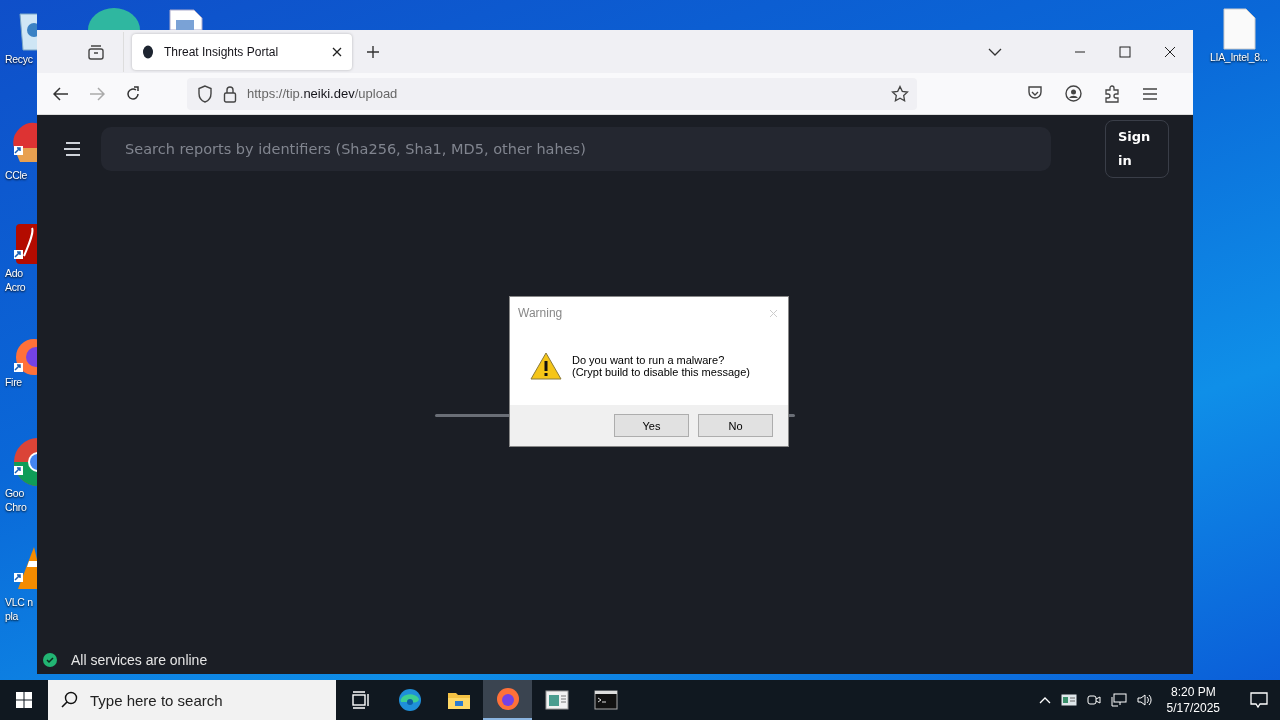 The image size is (1280, 720). Describe the element at coordinates (900, 93) in the screenshot. I see `star-icon` at that location.